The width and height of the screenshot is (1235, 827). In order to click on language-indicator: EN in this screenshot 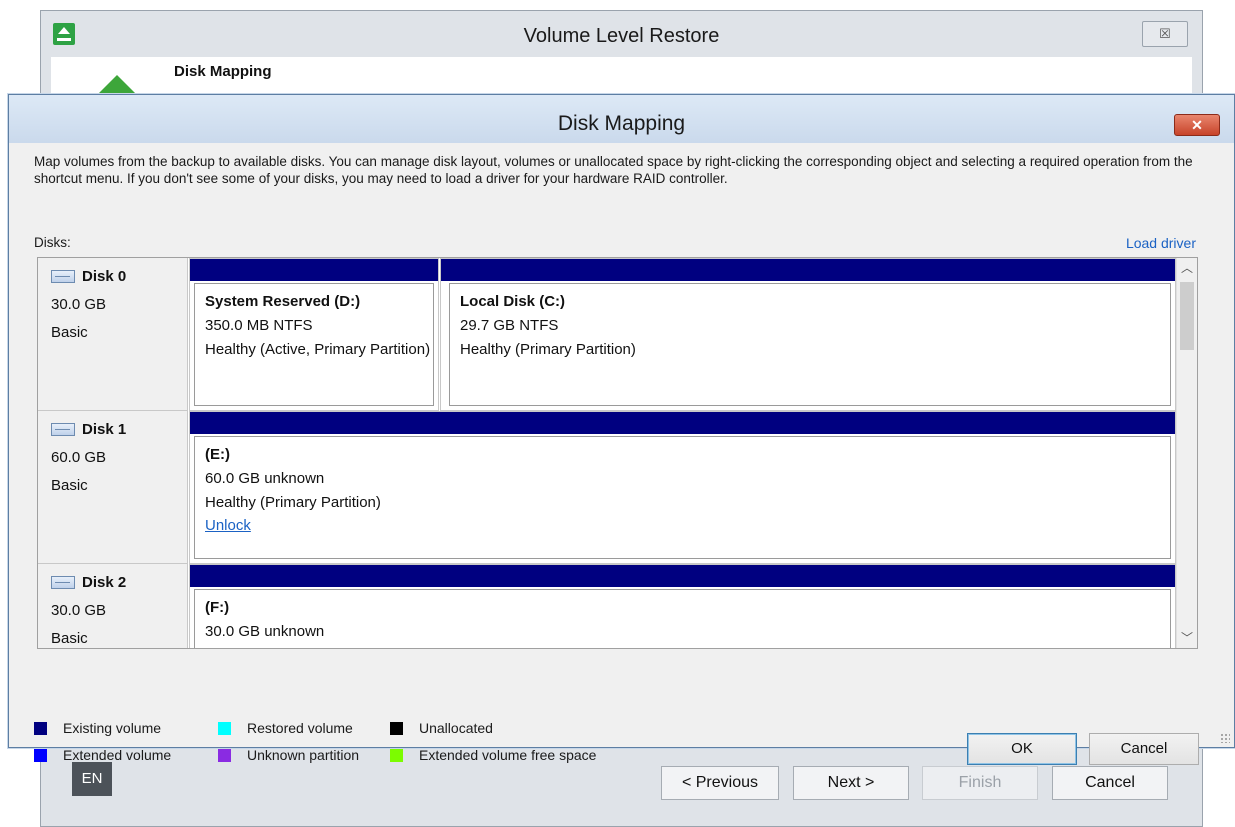, I will do `click(92, 779)`.